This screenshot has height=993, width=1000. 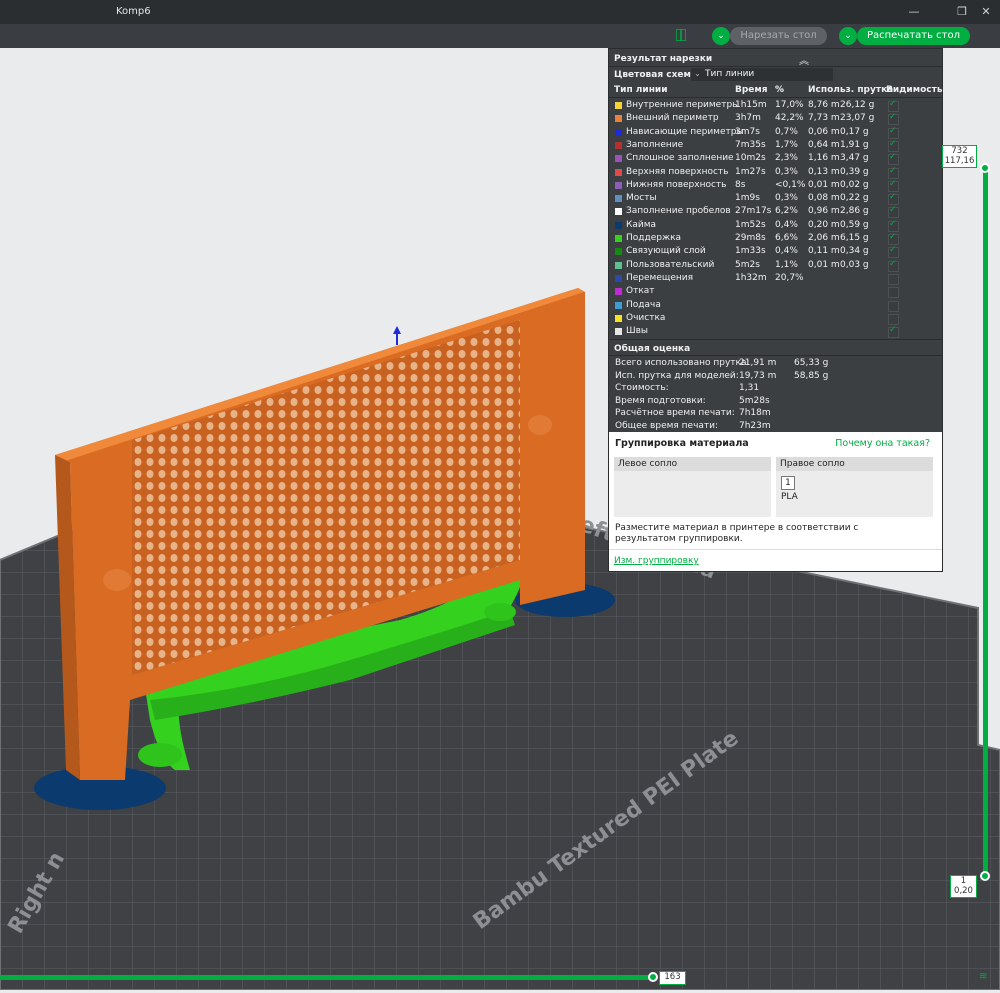 I want to click on change-grouping-link: Изм. группировку, so click(x=656, y=561).